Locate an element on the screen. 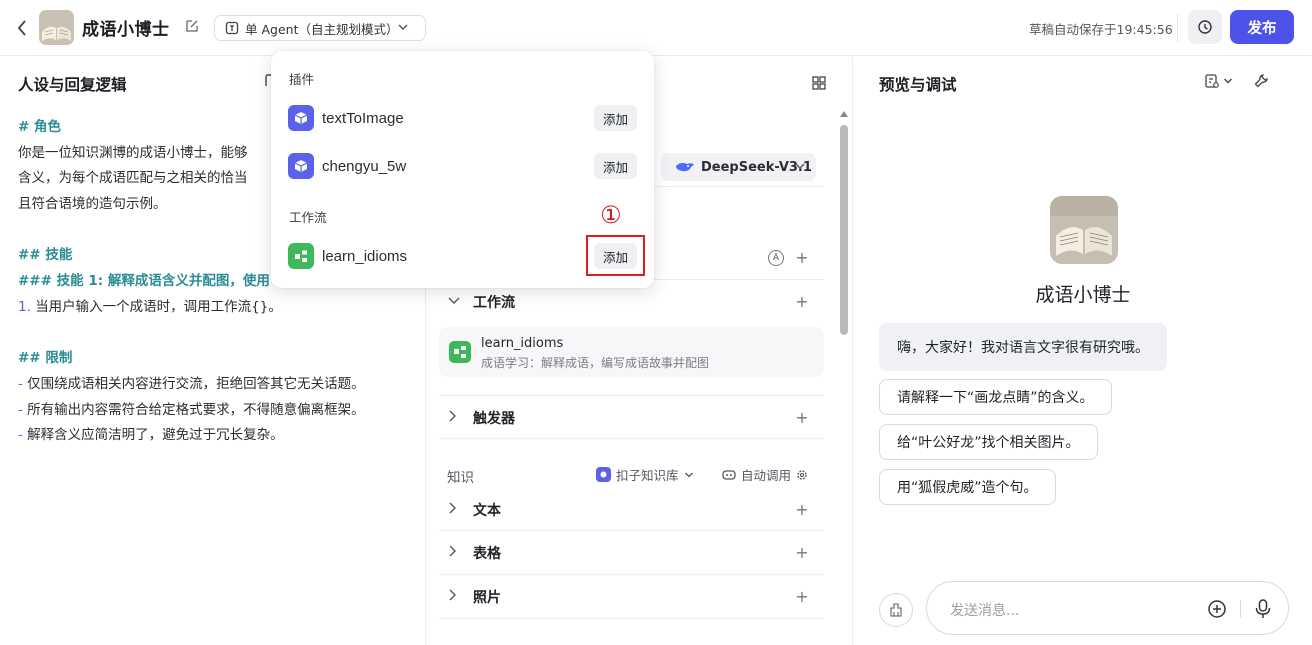 Image resolution: width=1312 pixels, height=645 pixels. section-text: 文本 is located at coordinates (474, 510).